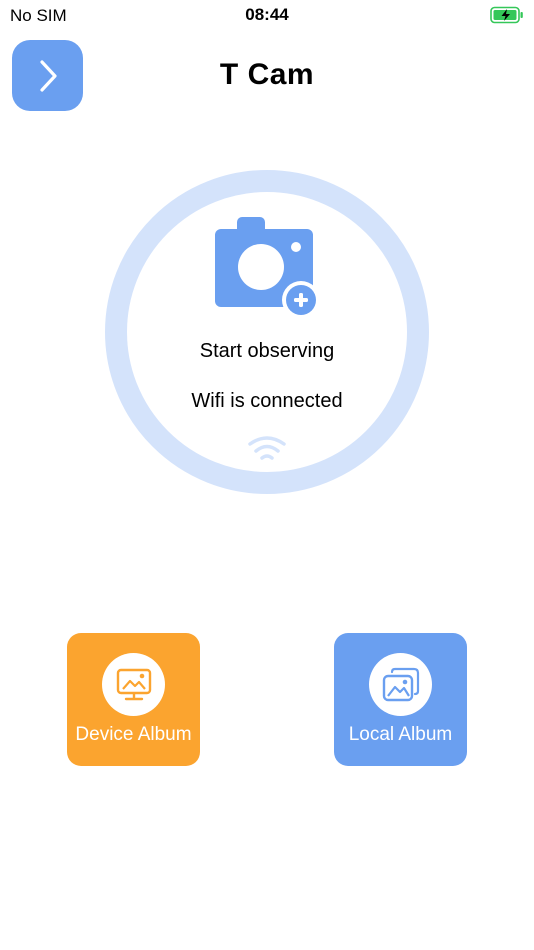 The image size is (534, 950). I want to click on local-album-button: Local Album, so click(400, 699).